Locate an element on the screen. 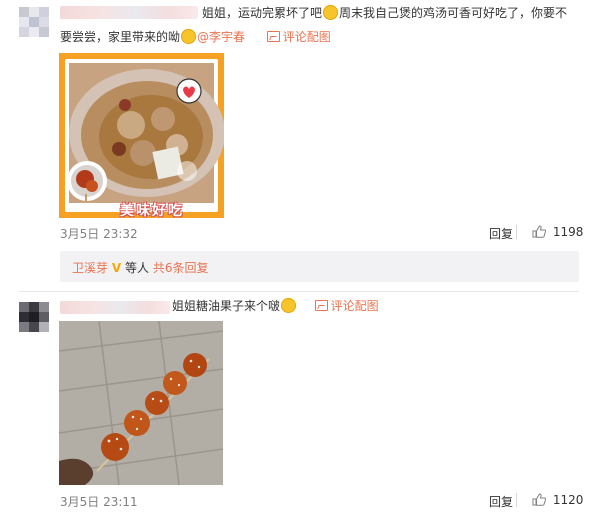  like-count: 1120 is located at coordinates (568, 500).